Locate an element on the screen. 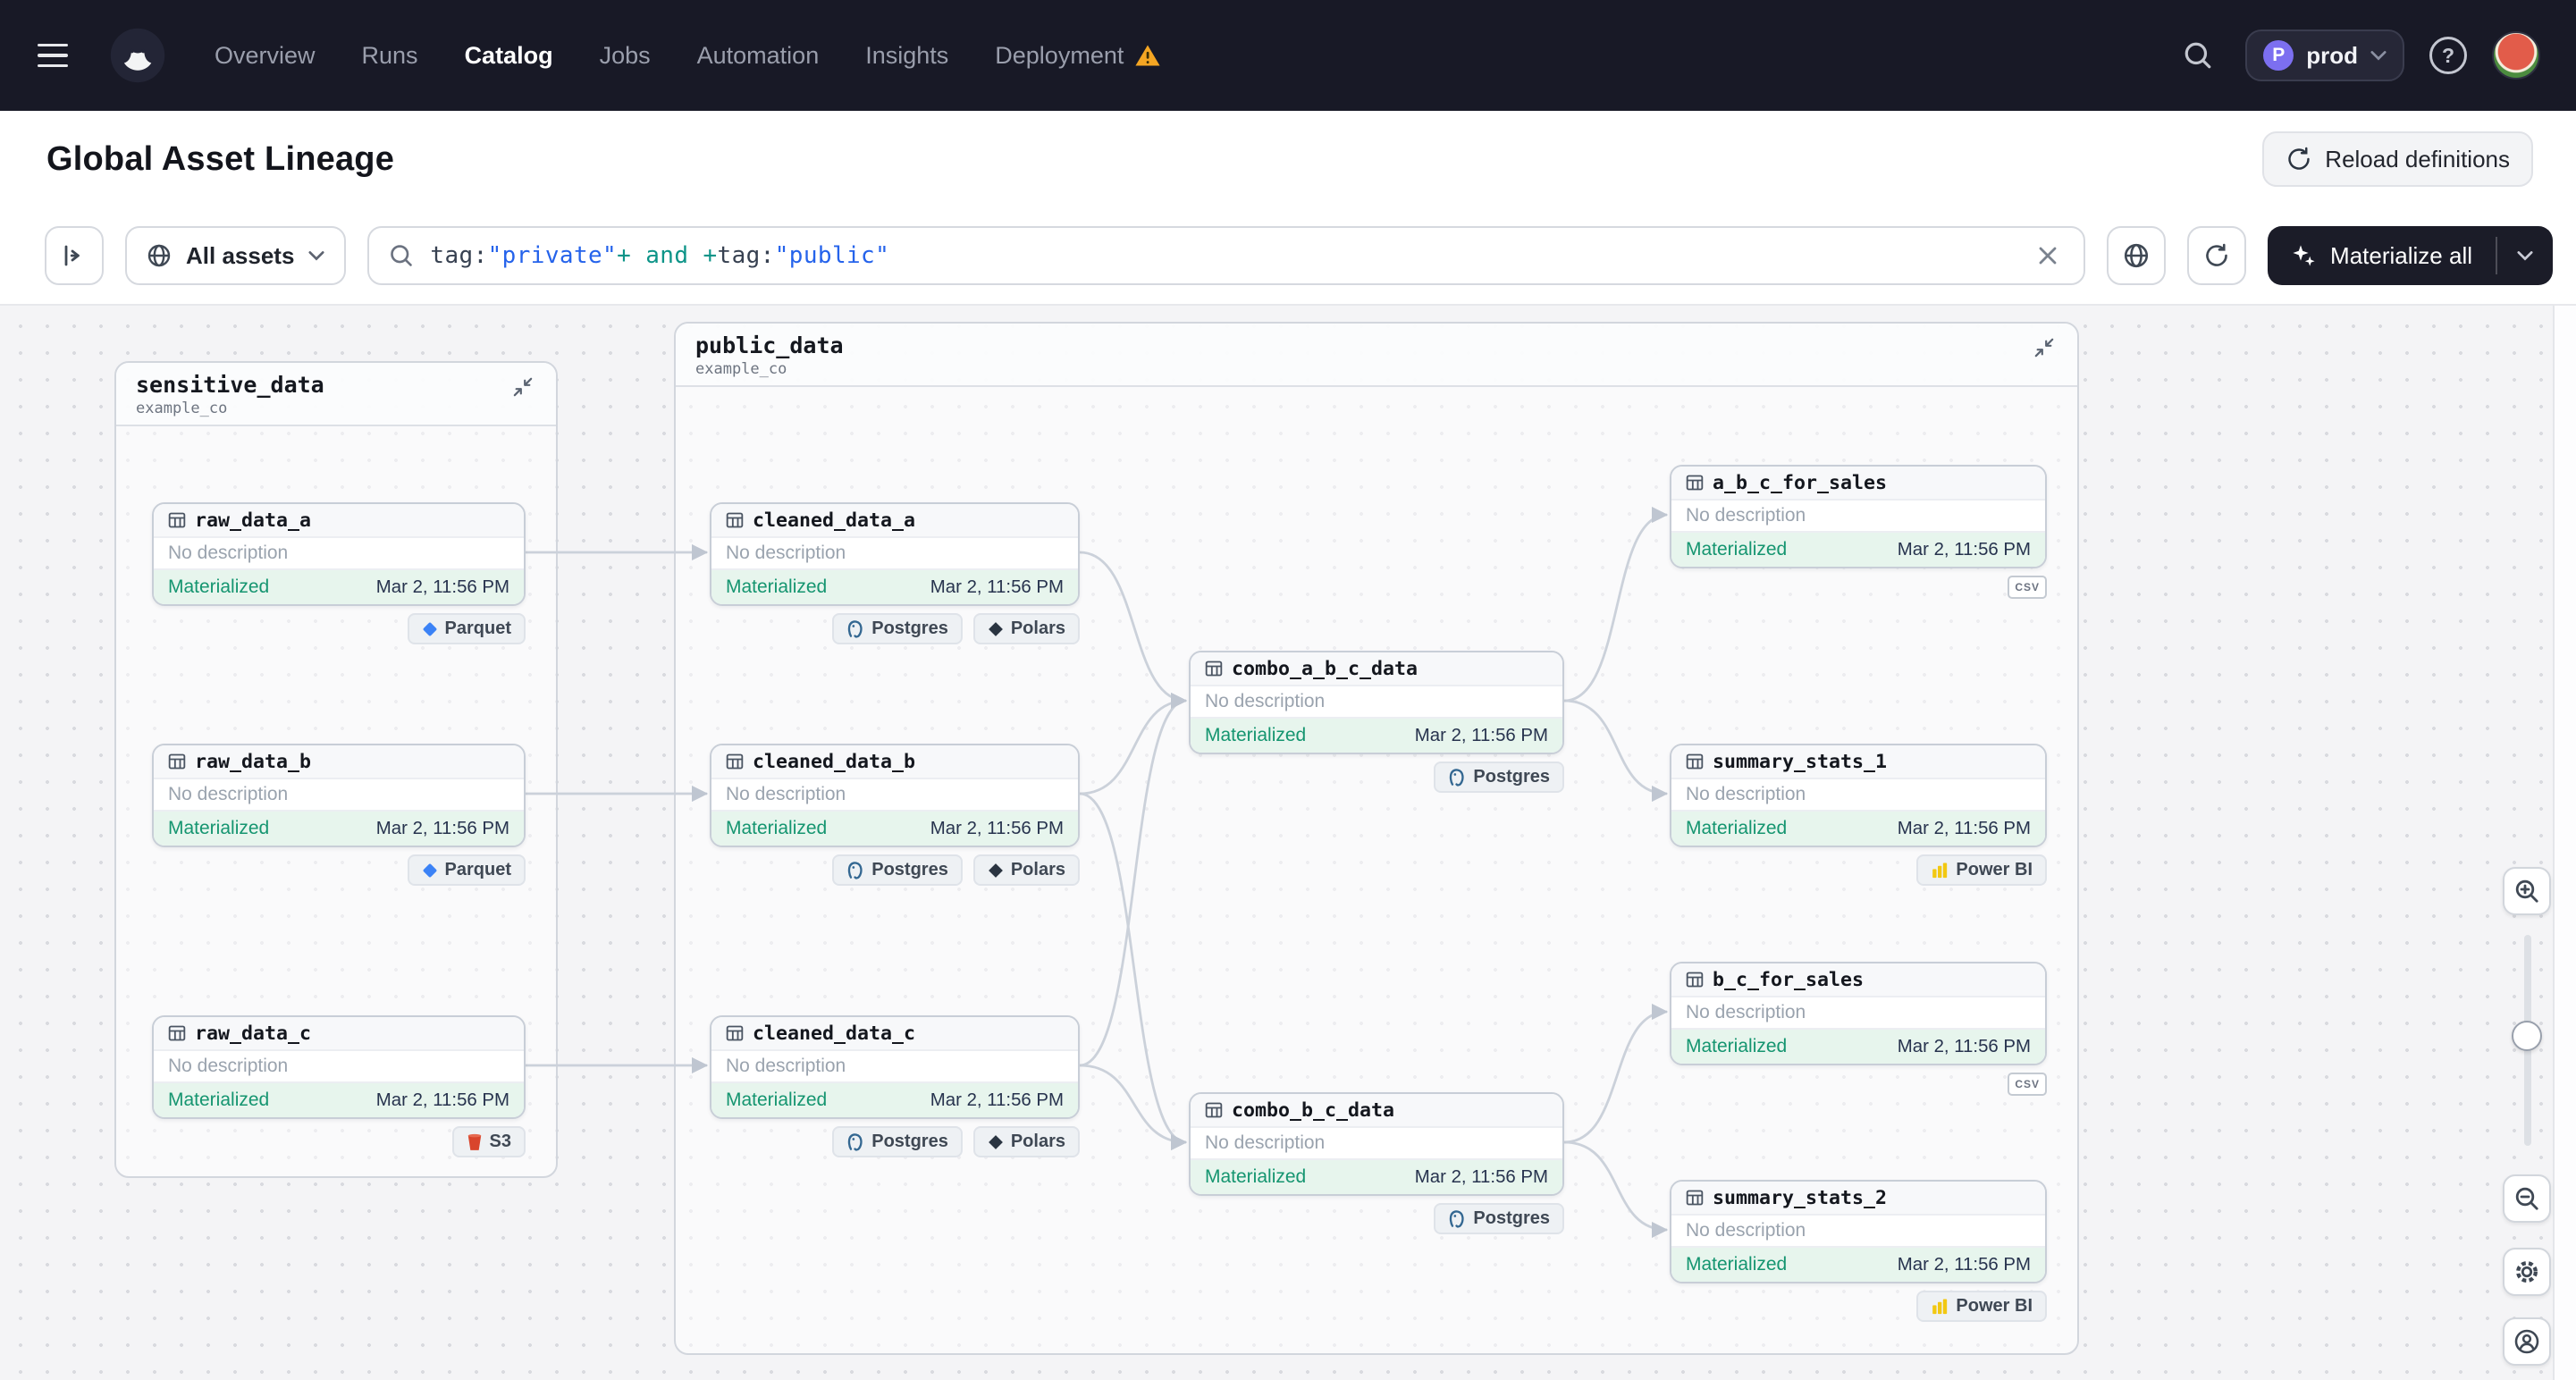  menu-button is located at coordinates (59, 55).